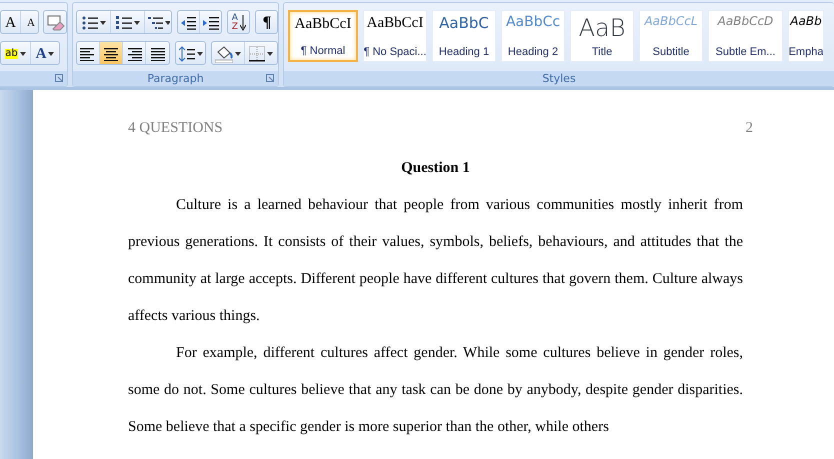 The image size is (834, 459). What do you see at coordinates (749, 128) in the screenshot?
I see `page-number: 2` at bounding box center [749, 128].